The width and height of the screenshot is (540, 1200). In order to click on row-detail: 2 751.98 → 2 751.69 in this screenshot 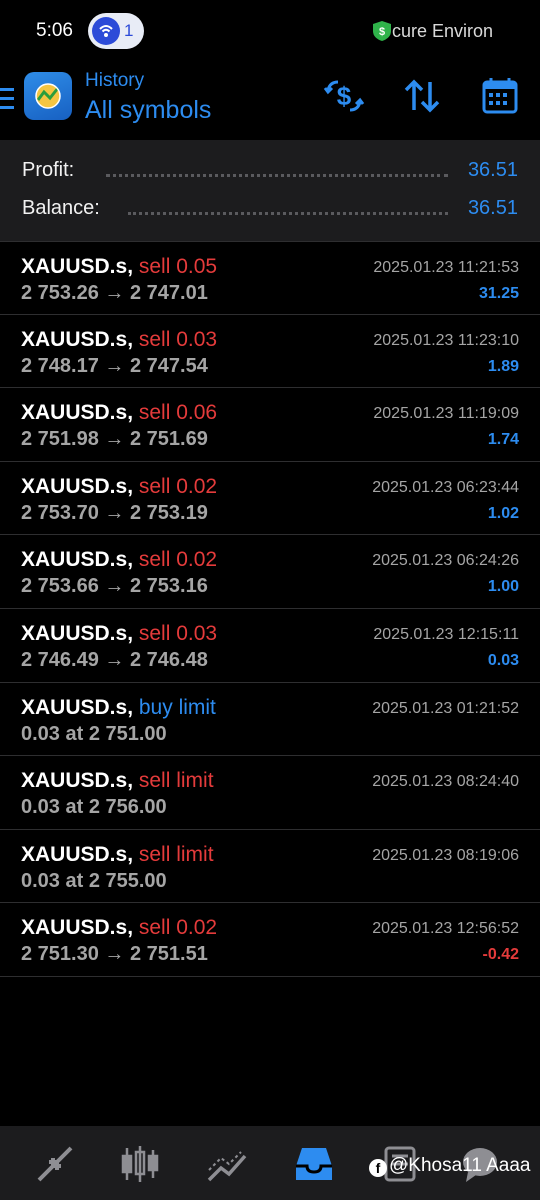, I will do `click(114, 439)`.